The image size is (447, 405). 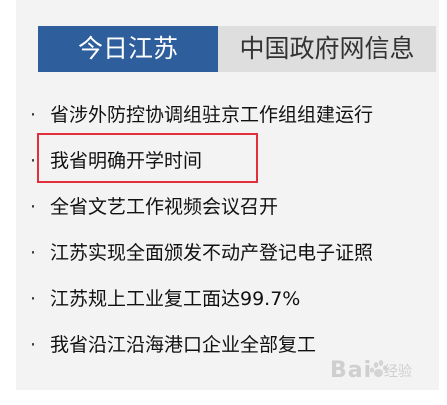 What do you see at coordinates (164, 207) in the screenshot?
I see `news-link: 全省文艺工作视频会议召开` at bounding box center [164, 207].